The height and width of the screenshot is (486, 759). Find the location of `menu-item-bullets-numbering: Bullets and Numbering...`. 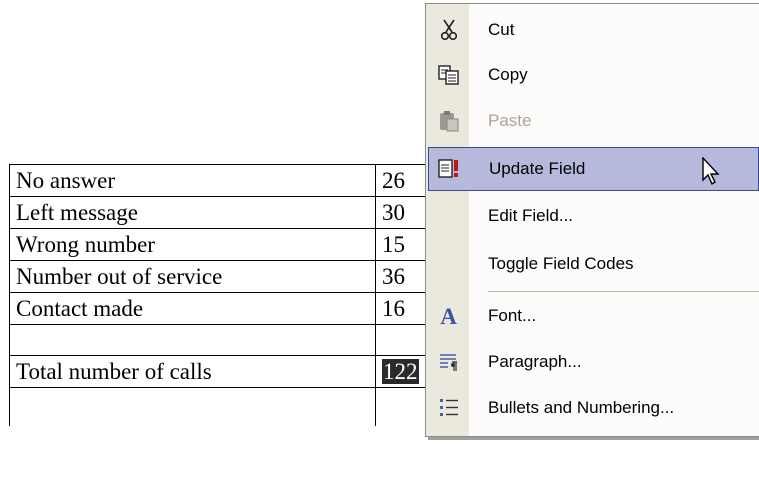

menu-item-bullets-numbering: Bullets and Numbering... is located at coordinates (593, 408).